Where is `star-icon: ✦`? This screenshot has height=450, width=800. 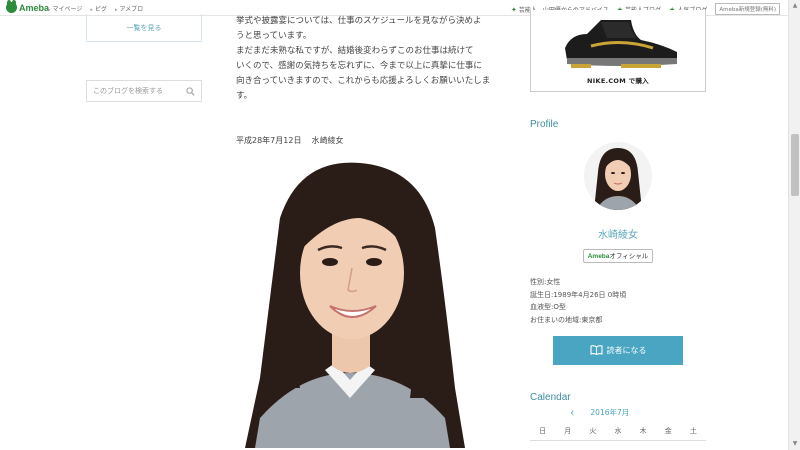
star-icon: ✦ is located at coordinates (514, 9).